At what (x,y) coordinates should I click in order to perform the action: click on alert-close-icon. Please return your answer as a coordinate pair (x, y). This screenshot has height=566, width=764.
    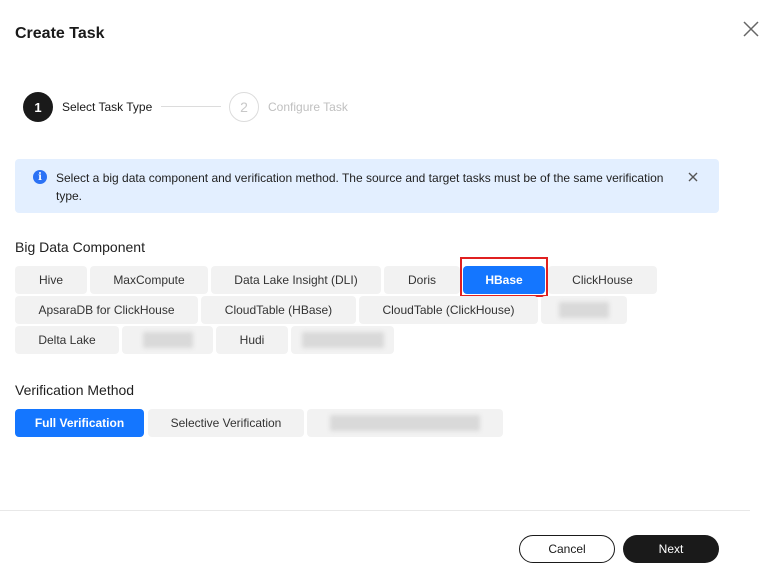
    Looking at the image, I should click on (693, 177).